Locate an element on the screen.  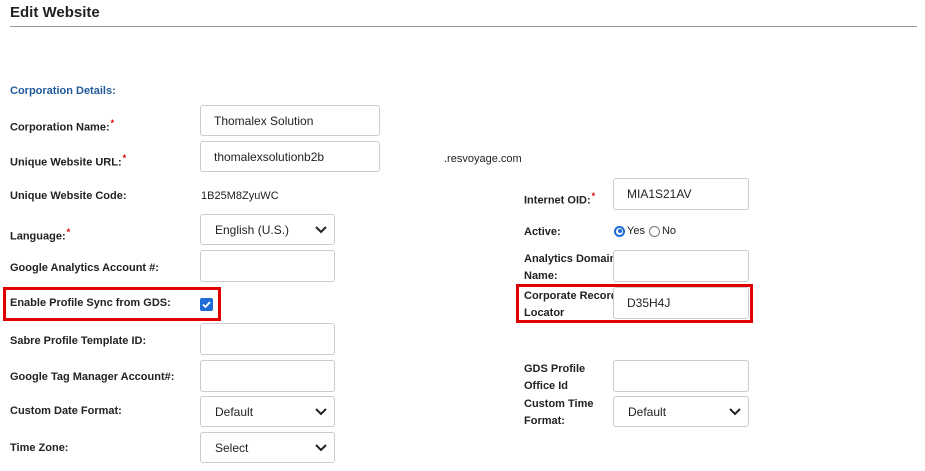
sabre-template-label: Sabre Profile Template ID: is located at coordinates (78, 341).